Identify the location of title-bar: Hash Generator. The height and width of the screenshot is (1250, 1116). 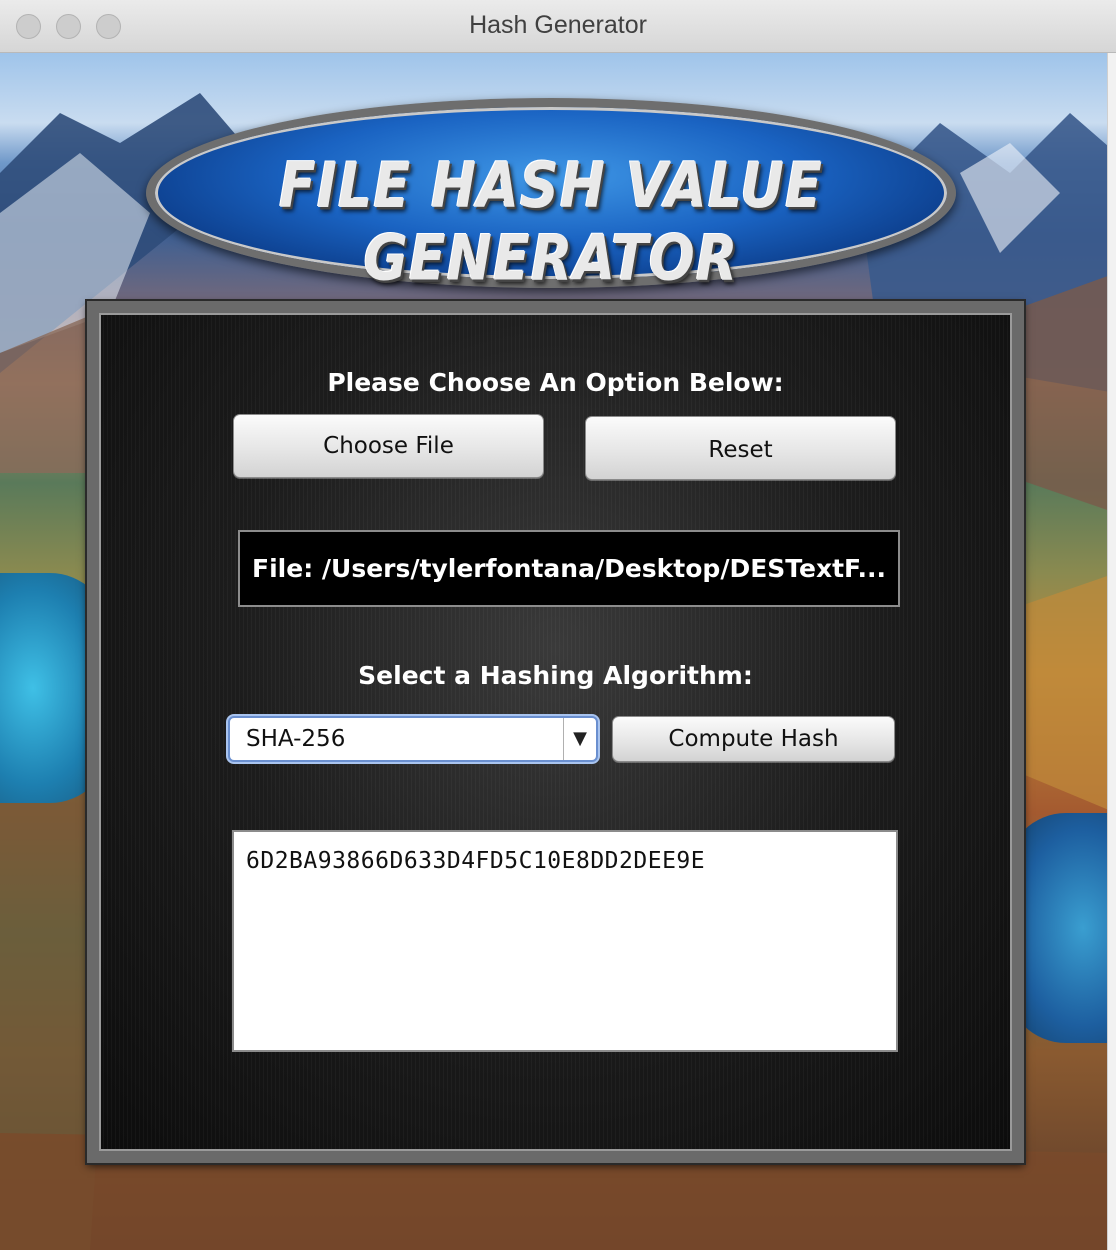
(558, 26).